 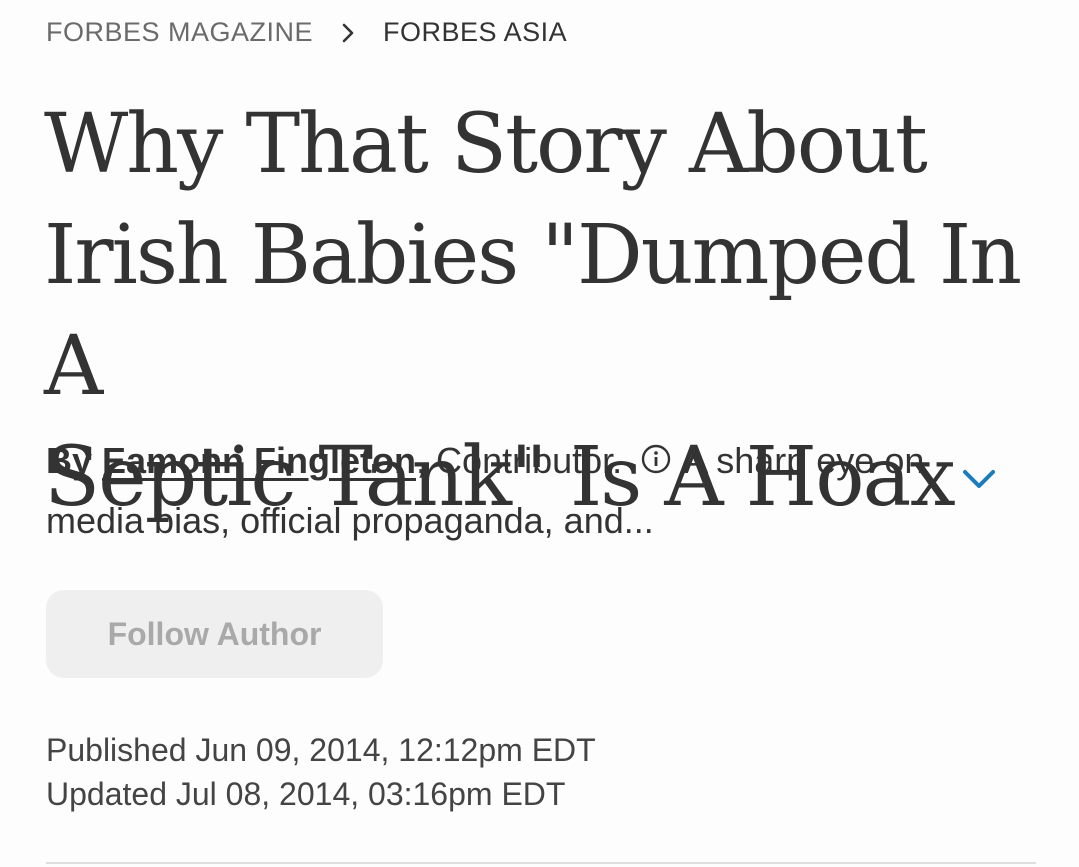 What do you see at coordinates (486, 144) in the screenshot?
I see `headline-line: Why That Story About` at bounding box center [486, 144].